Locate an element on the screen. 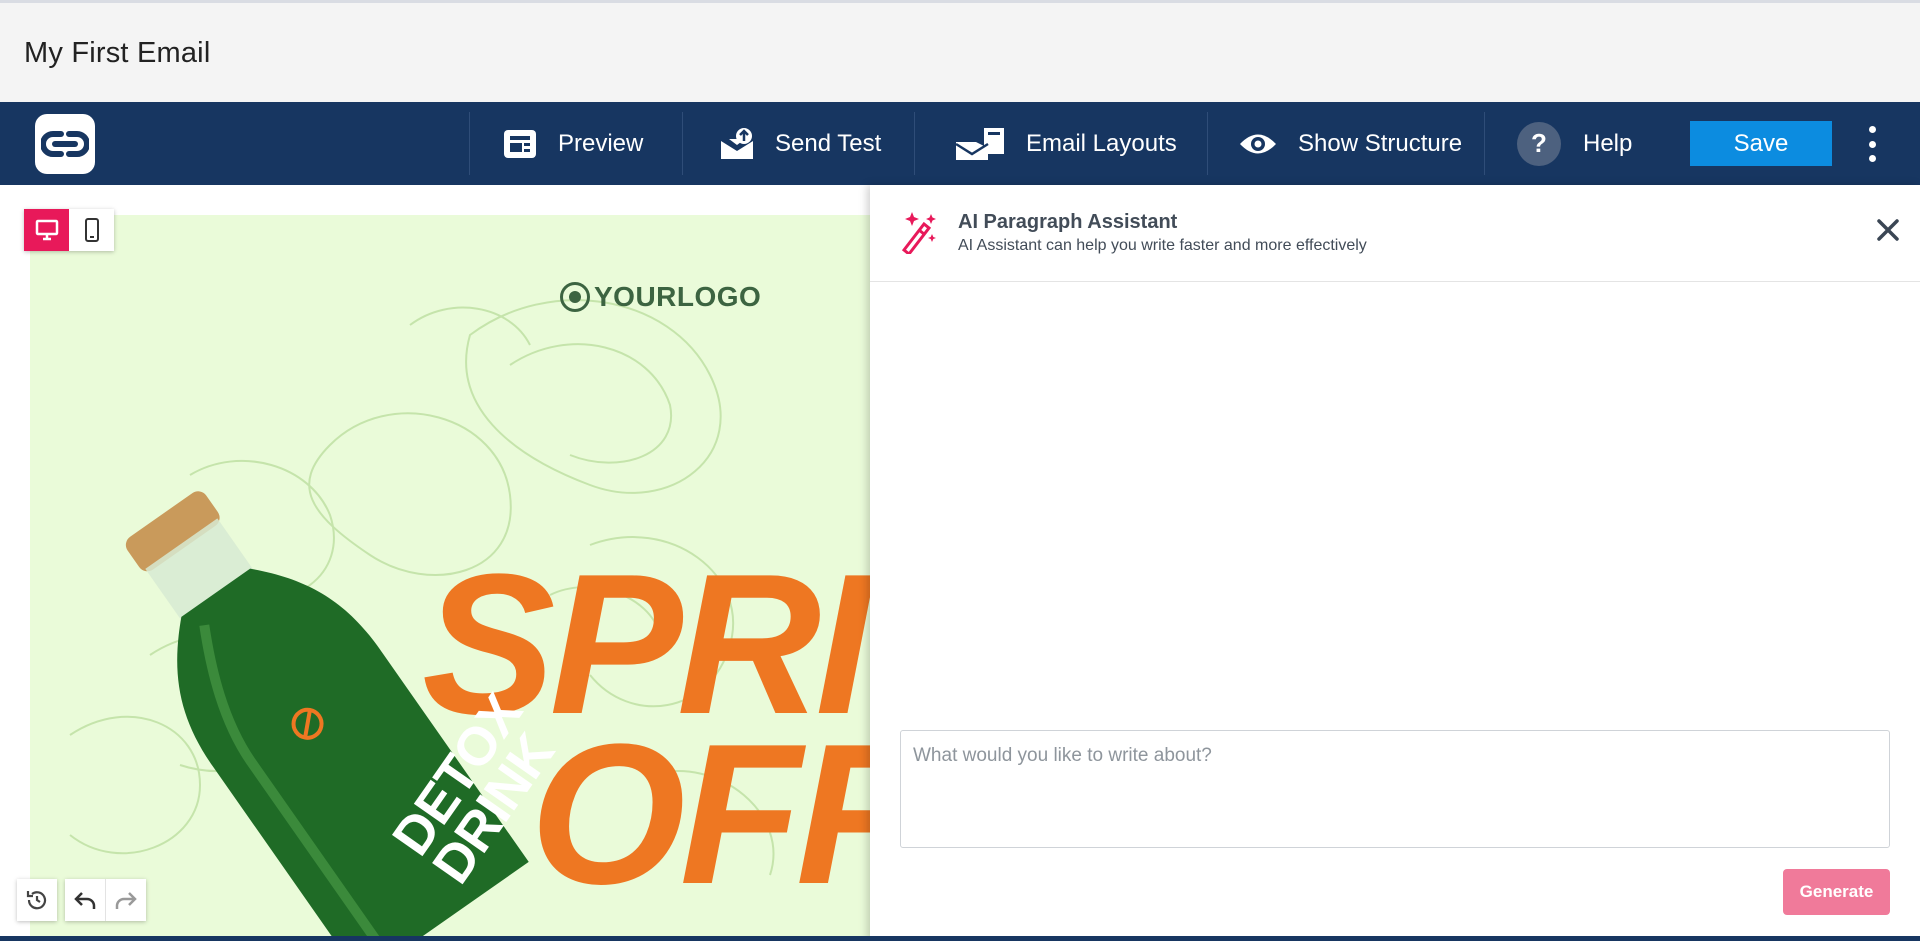  email-layouts-label: Email Layouts is located at coordinates (1101, 143).